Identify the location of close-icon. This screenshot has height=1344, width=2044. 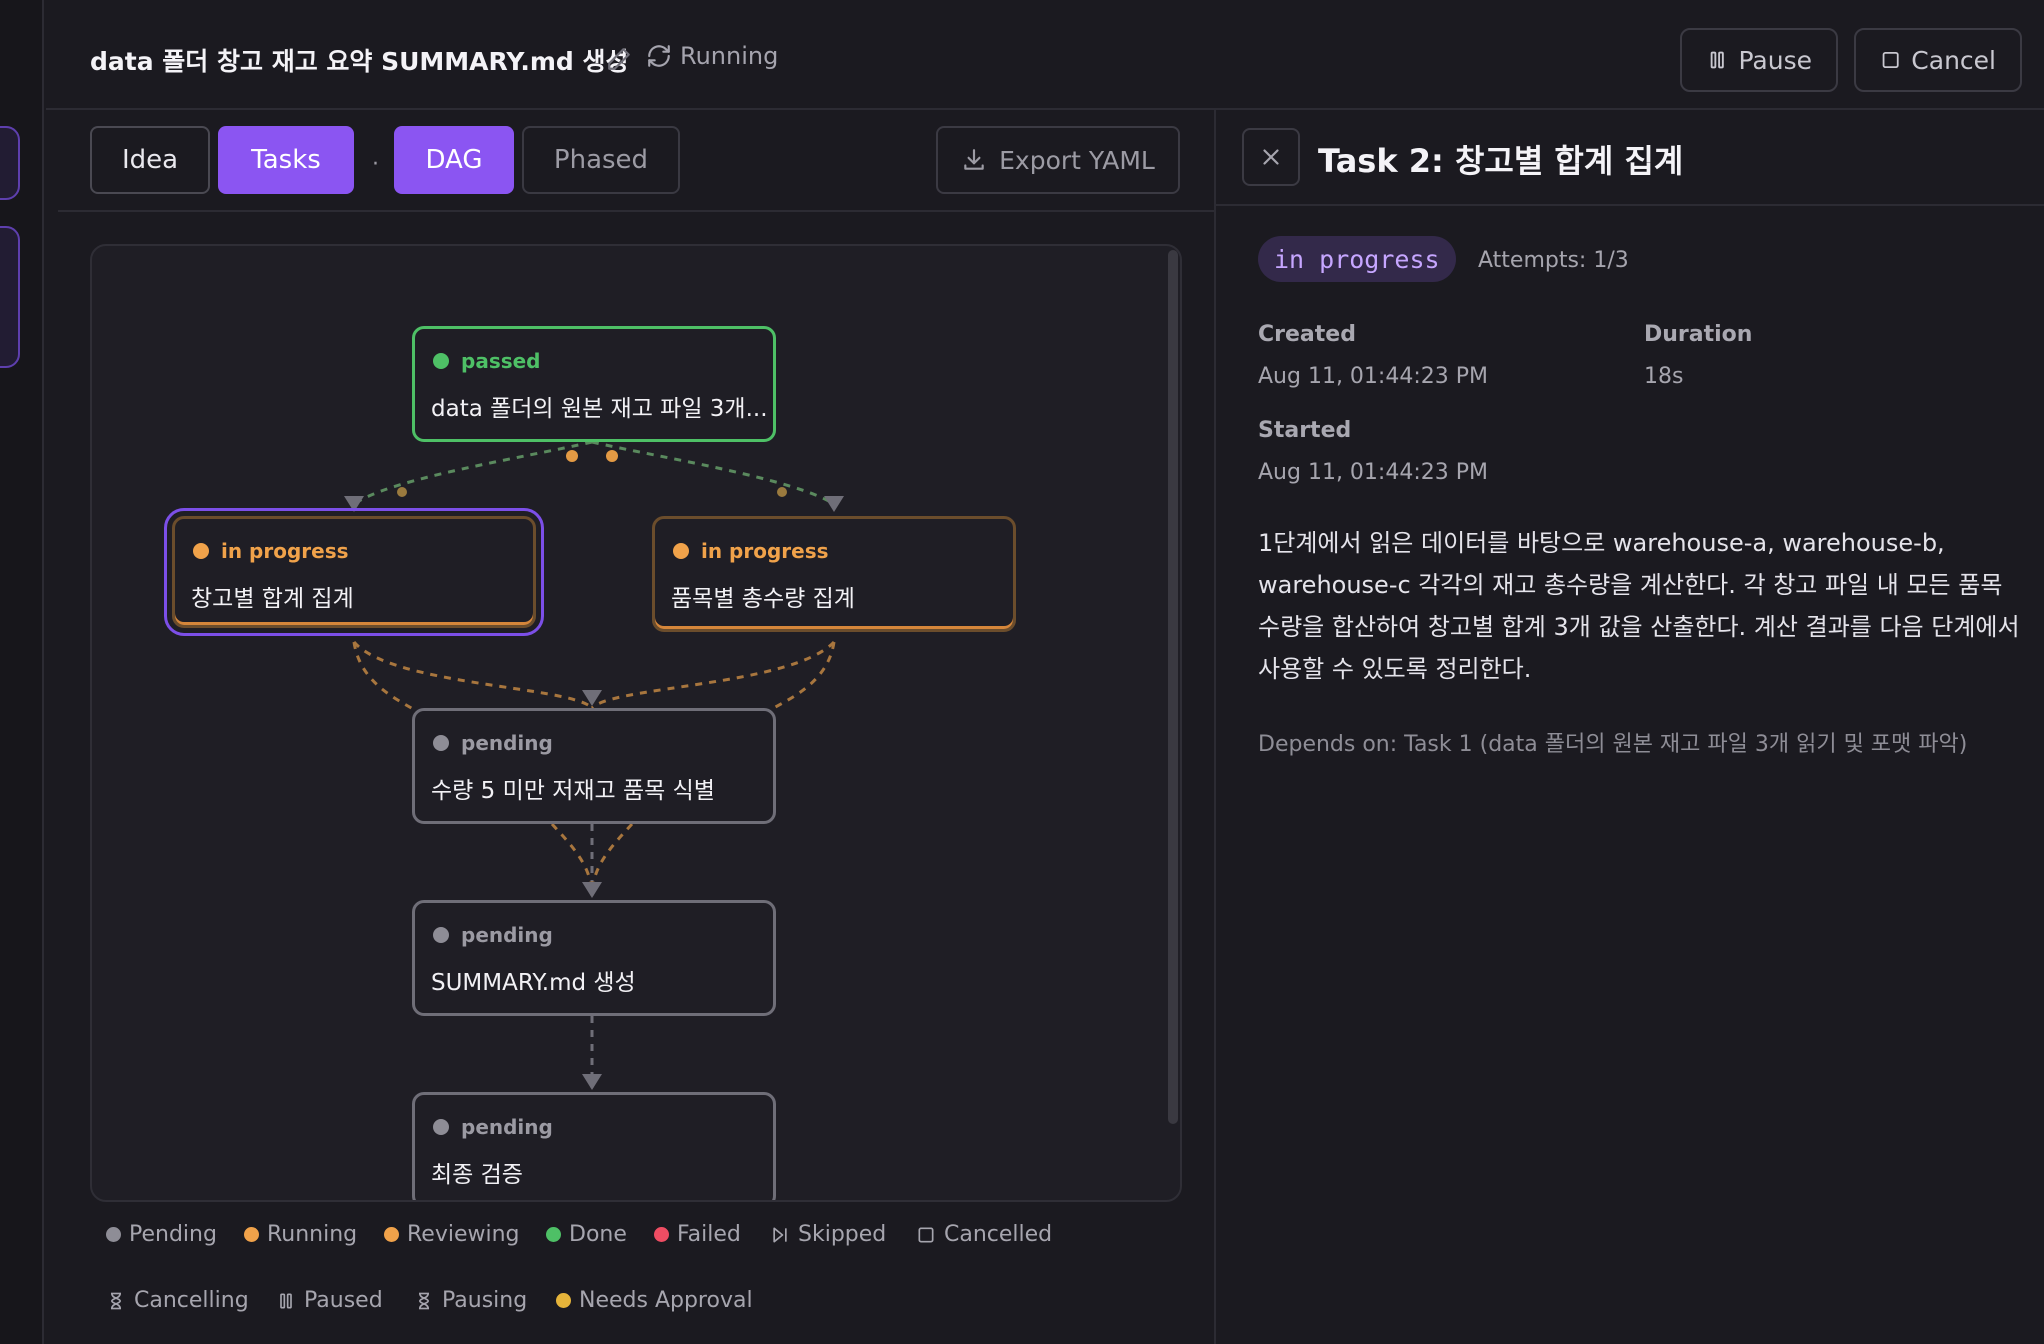
(1271, 157).